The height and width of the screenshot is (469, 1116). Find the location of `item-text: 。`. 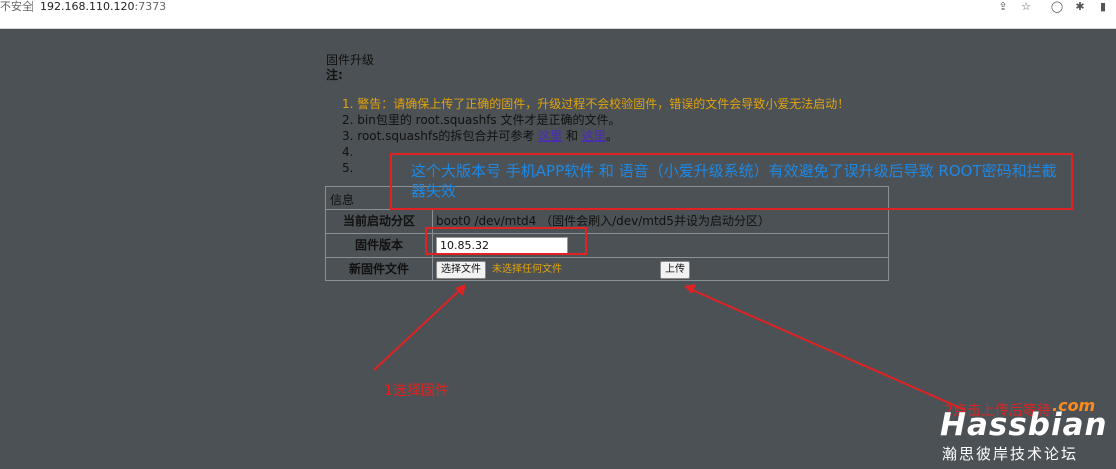

item-text: 。 is located at coordinates (611, 136).